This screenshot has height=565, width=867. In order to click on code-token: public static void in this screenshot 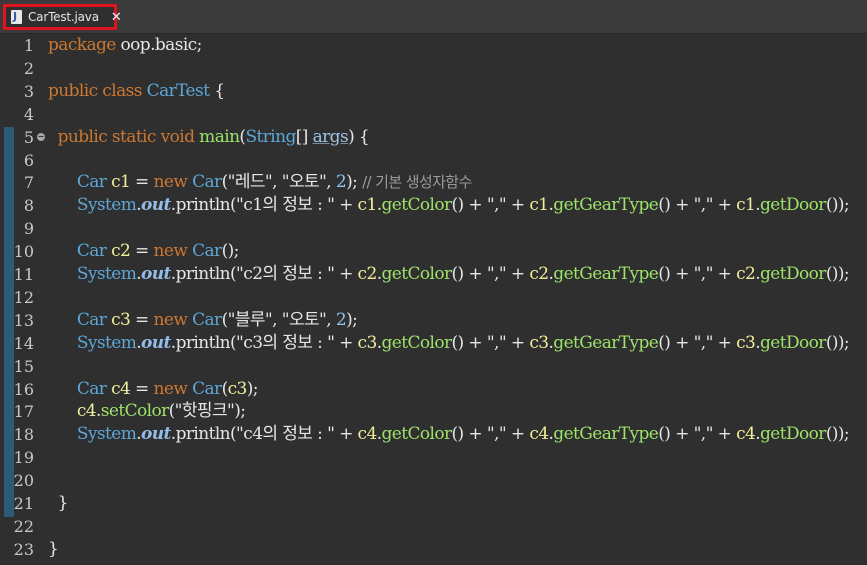, I will do `click(128, 136)`.